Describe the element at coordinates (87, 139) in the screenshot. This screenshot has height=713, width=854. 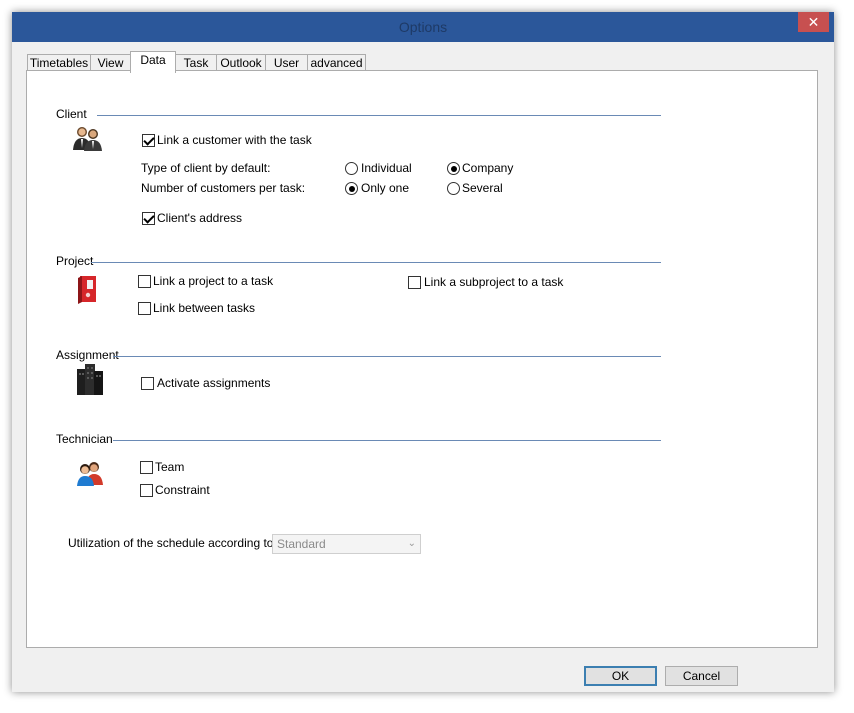
I see `customers-icon` at that location.